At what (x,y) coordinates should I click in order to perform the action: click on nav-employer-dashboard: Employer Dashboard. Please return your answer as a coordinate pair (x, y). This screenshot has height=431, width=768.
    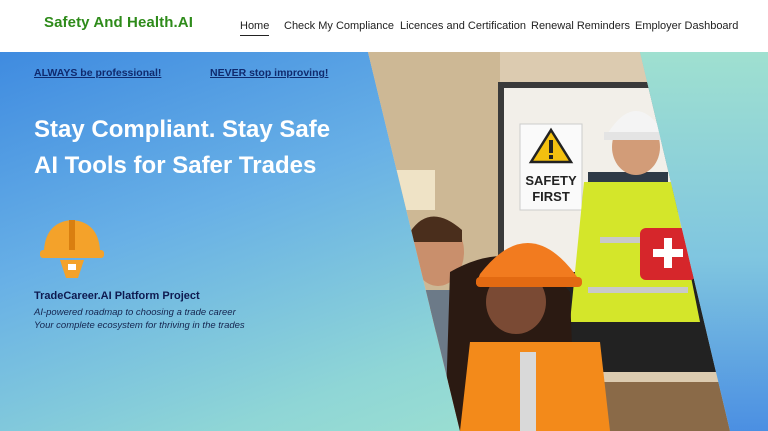
    Looking at the image, I should click on (686, 26).